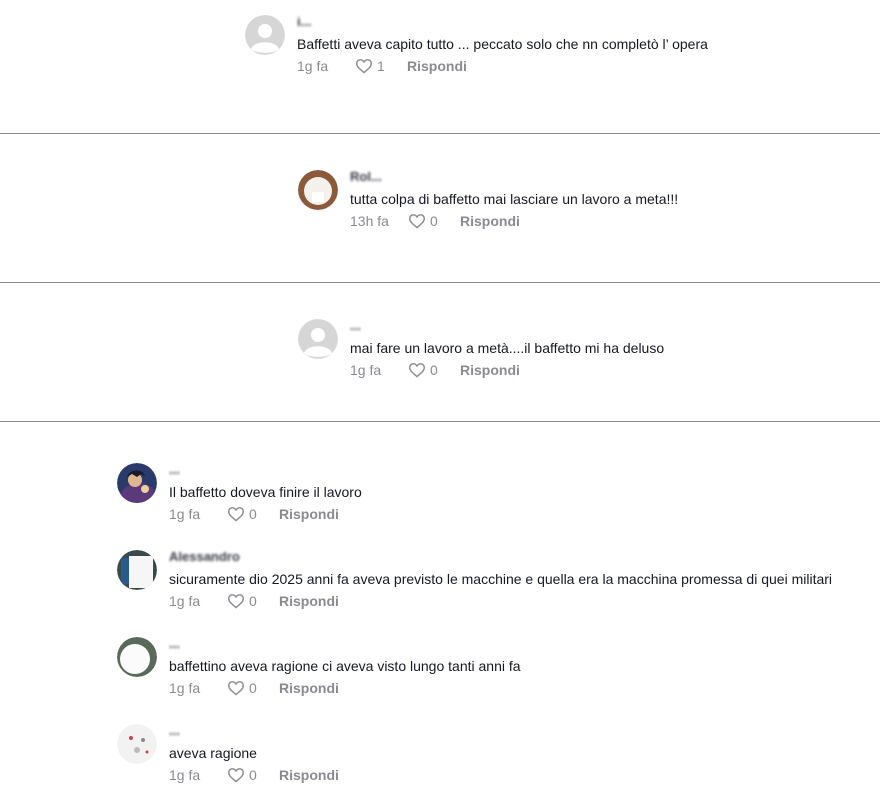  I want to click on comment-timestamp: 13h fa, so click(369, 221).